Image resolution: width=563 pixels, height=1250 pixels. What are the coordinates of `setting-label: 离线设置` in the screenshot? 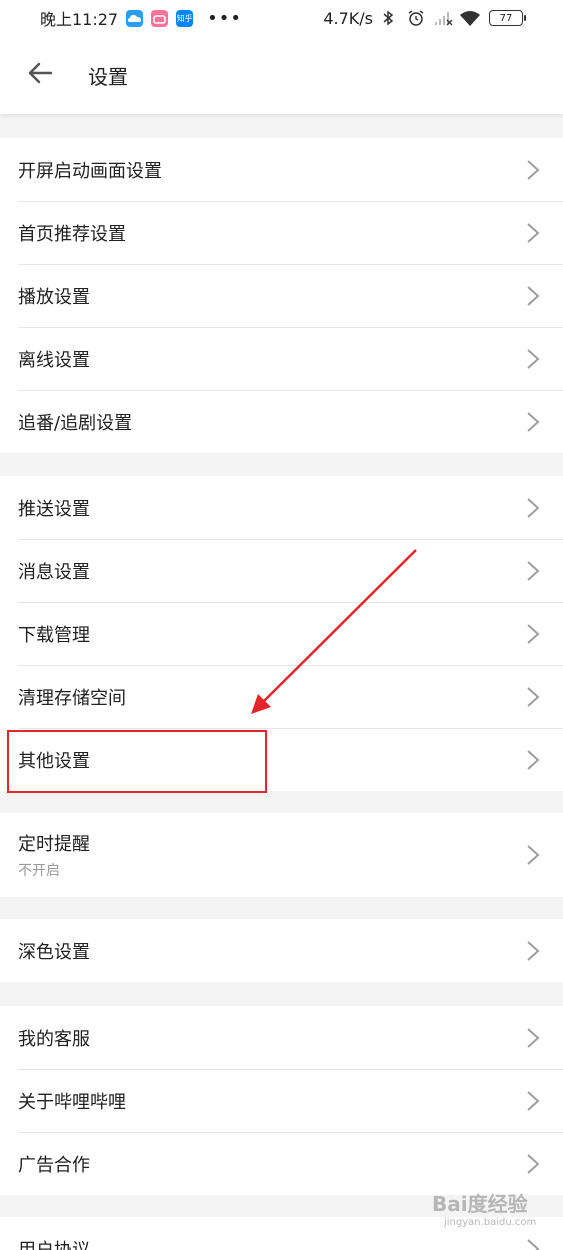 It's located at (54, 360).